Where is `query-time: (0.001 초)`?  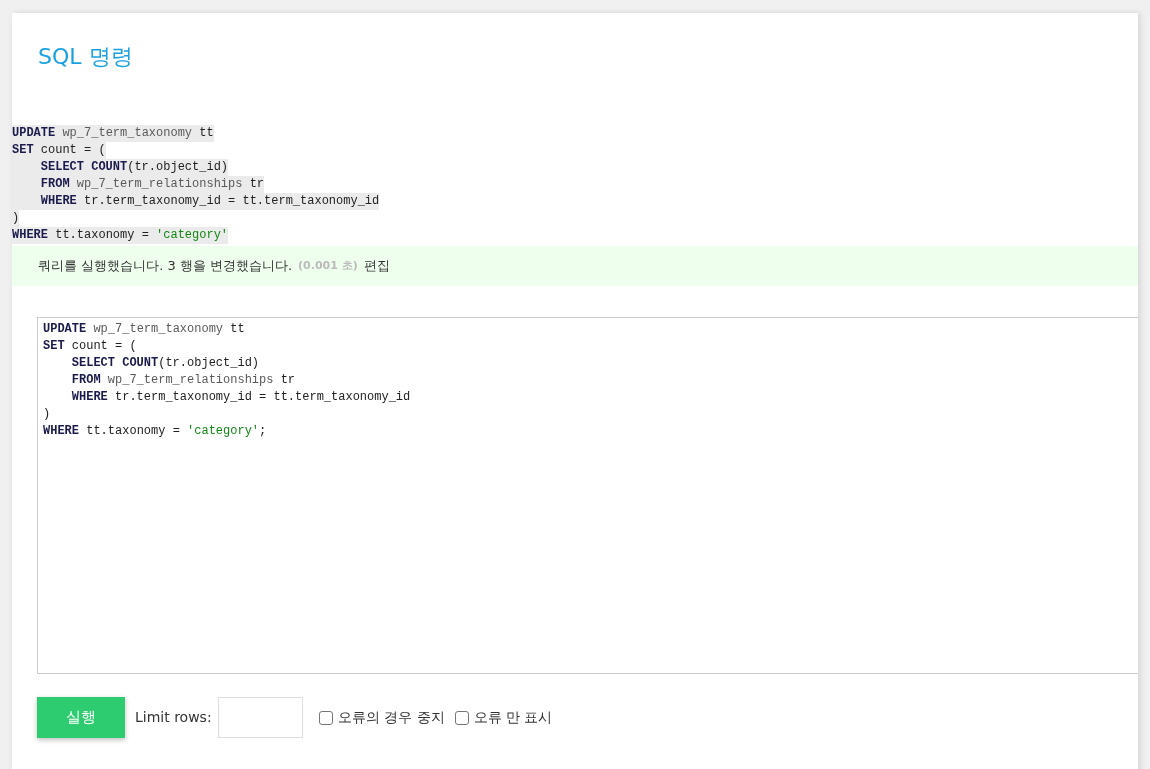
query-time: (0.001 초) is located at coordinates (328, 265).